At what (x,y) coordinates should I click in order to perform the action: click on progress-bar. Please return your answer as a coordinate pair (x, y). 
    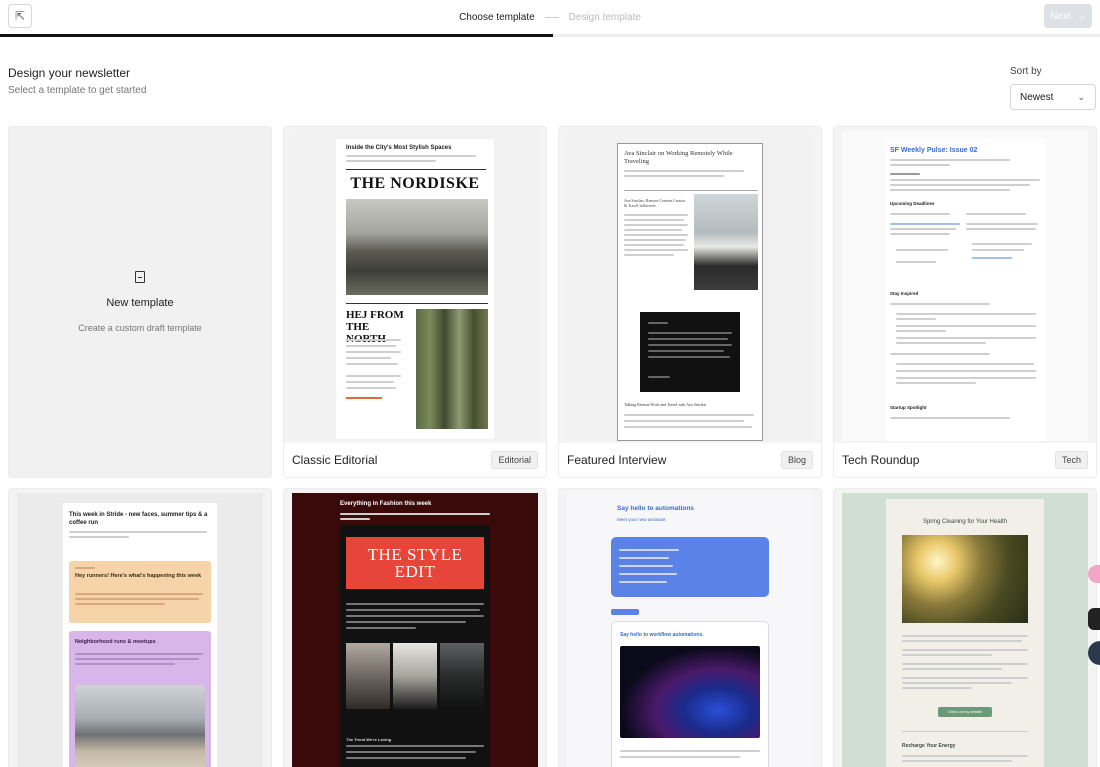
    Looking at the image, I should click on (550, 35).